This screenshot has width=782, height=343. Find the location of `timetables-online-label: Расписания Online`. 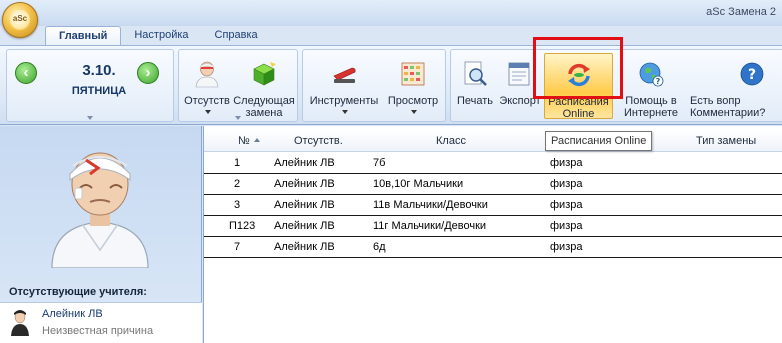

timetables-online-label: Расписания Online is located at coordinates (578, 108).